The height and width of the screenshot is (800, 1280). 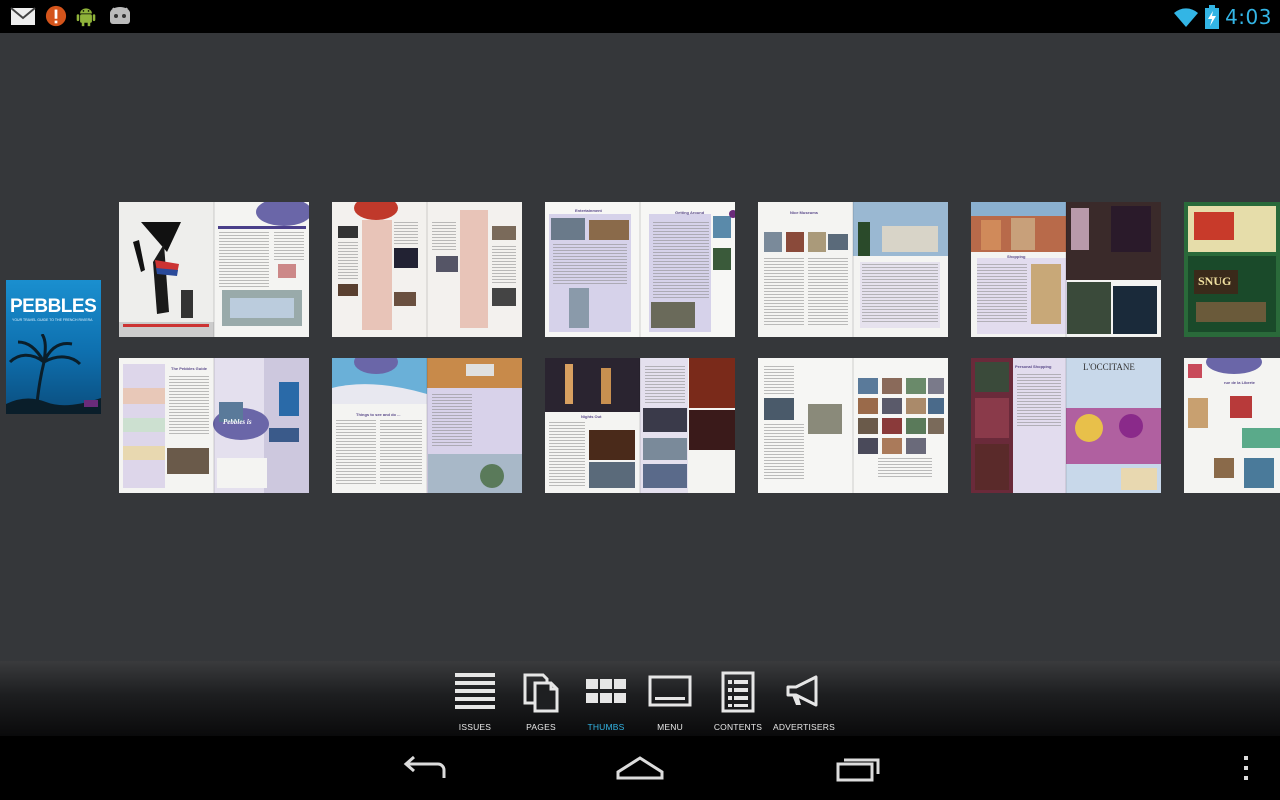 What do you see at coordinates (640, 269) in the screenshot?
I see `spread-thumbnail: Entertainment Getting Around` at bounding box center [640, 269].